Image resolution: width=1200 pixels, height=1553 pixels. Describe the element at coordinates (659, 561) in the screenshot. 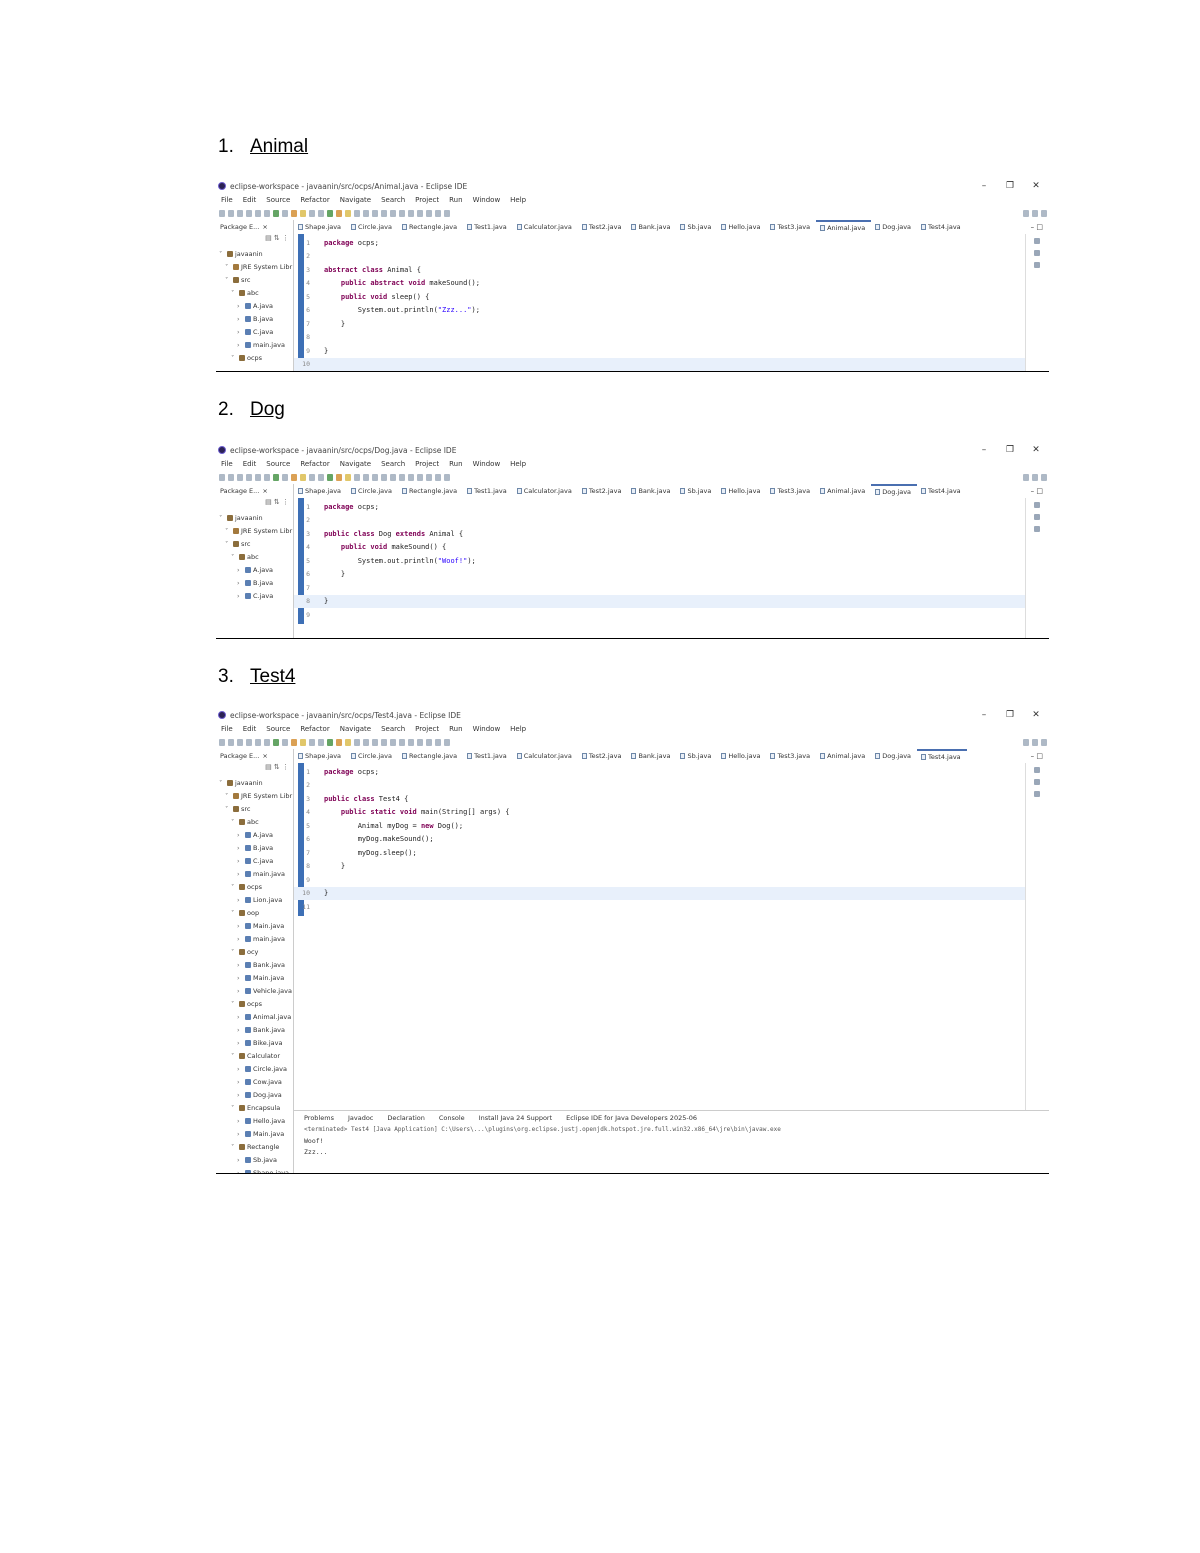

I see `code-line: 5 System.out.println("Woof!");` at that location.